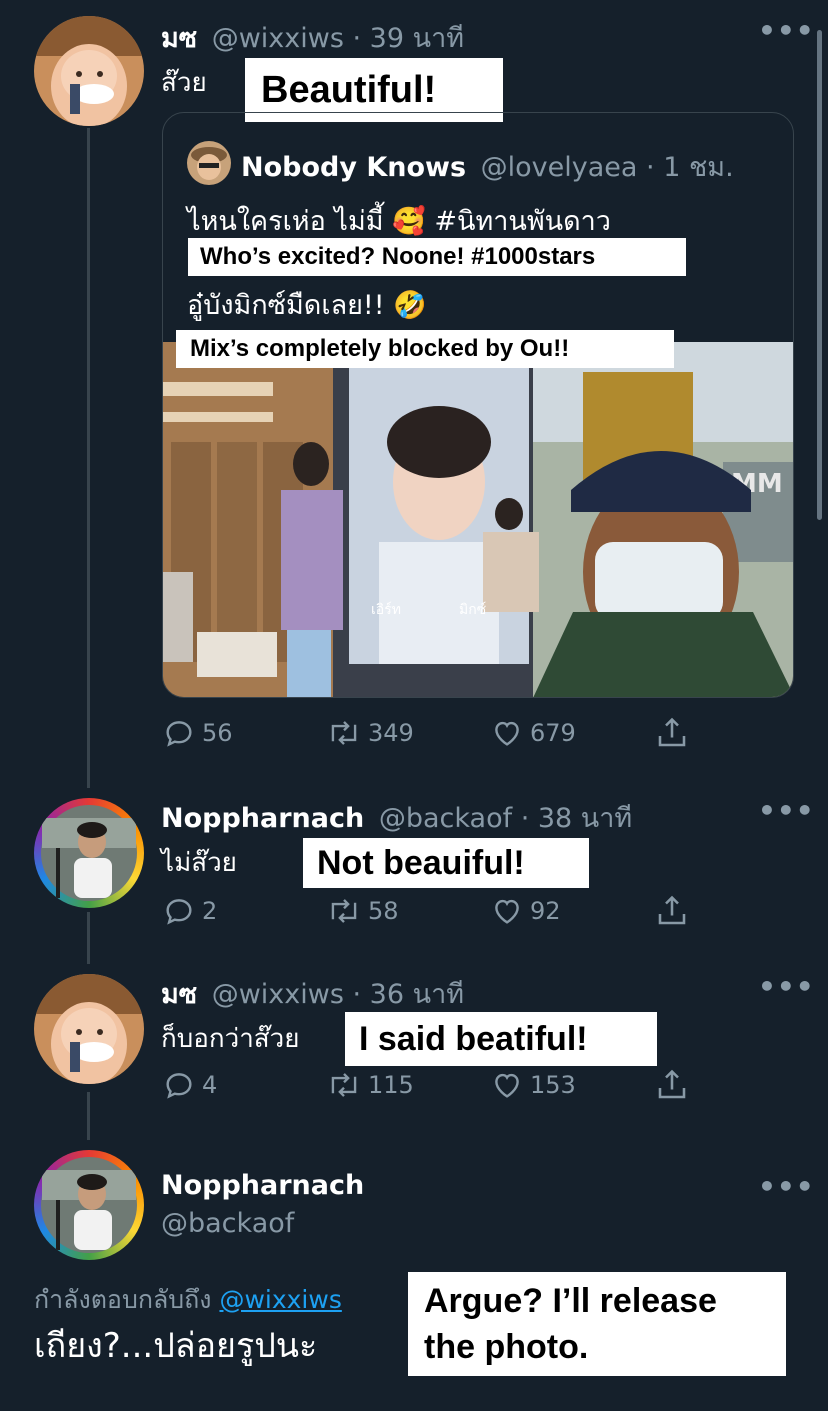  I want to click on quoted-header: Nobody Knows @lovelyaea · 1 ชม., so click(487, 166).